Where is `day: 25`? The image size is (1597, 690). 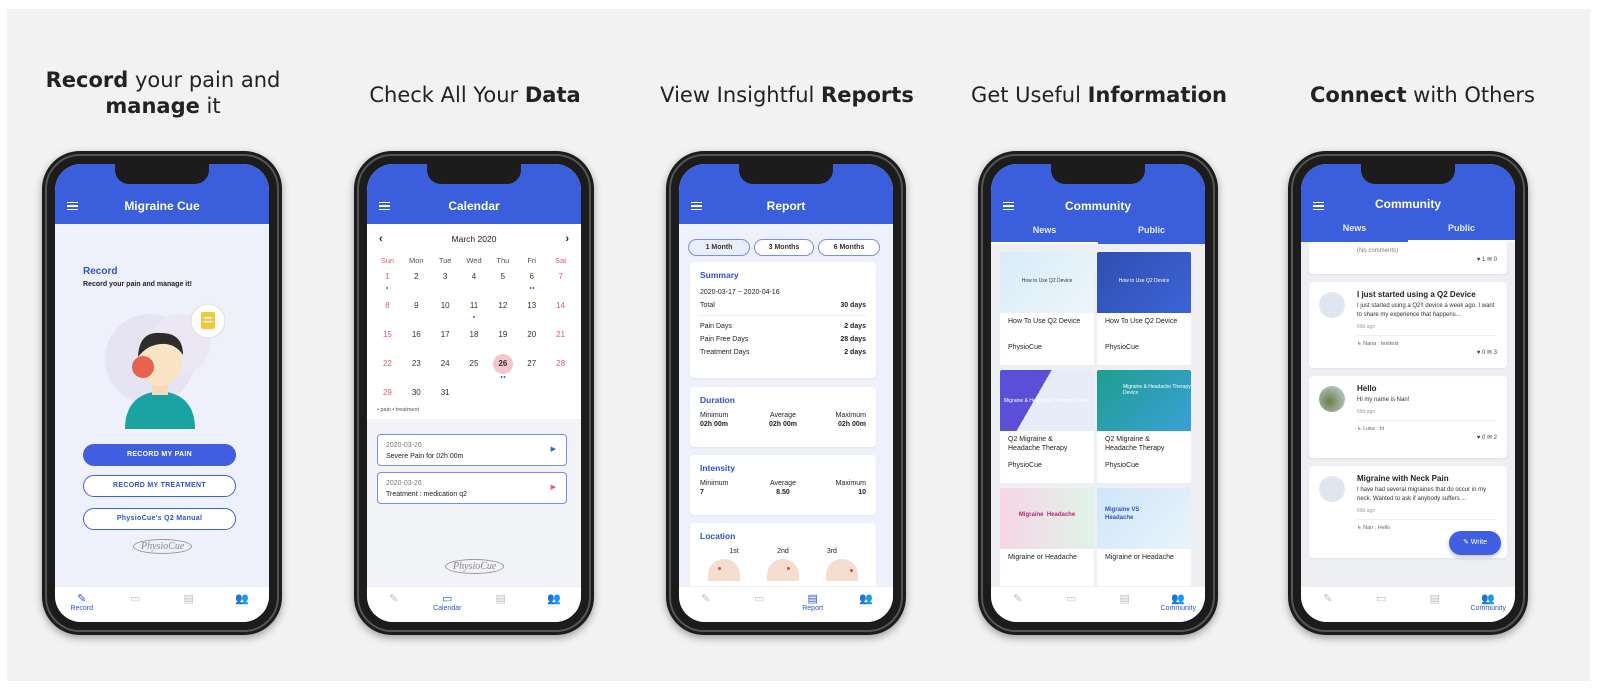 day: 25 is located at coordinates (474, 371).